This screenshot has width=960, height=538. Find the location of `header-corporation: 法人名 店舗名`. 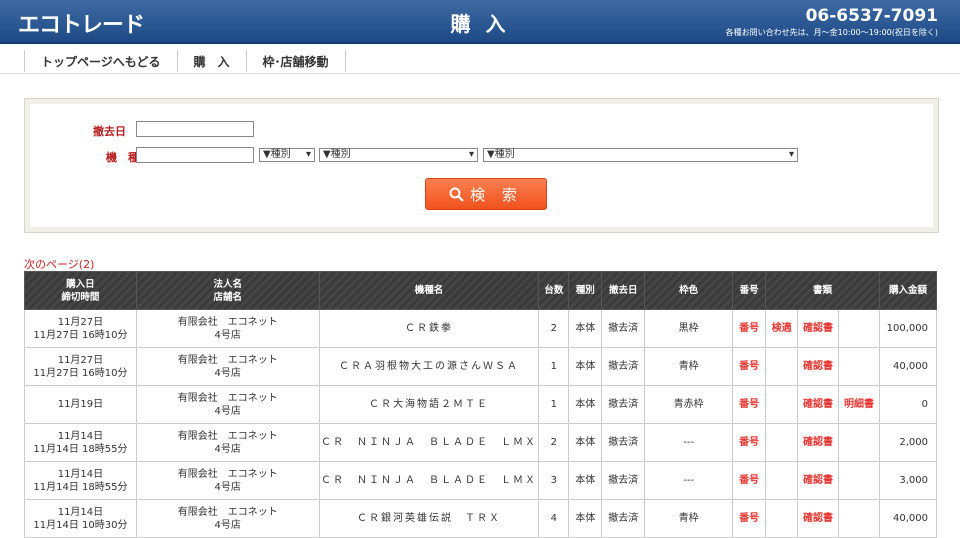

header-corporation: 法人名 店舗名 is located at coordinates (227, 290).